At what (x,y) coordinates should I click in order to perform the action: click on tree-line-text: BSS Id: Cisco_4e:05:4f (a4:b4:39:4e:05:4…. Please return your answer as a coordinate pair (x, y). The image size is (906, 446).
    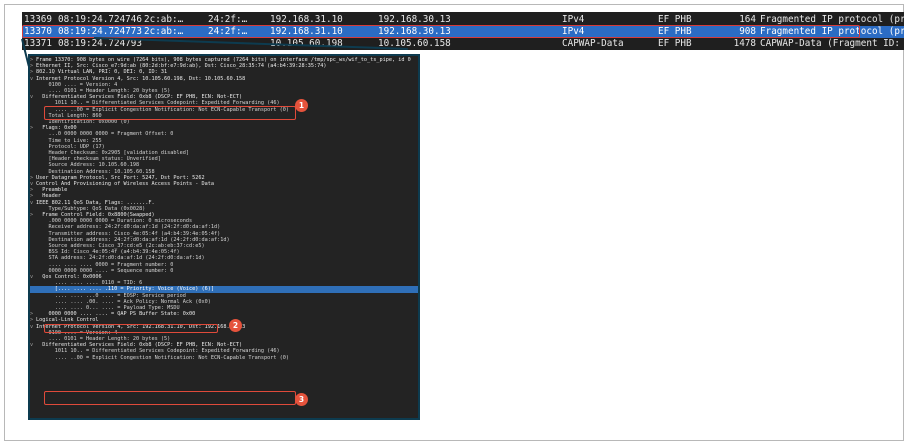
    Looking at the image, I should click on (108, 252).